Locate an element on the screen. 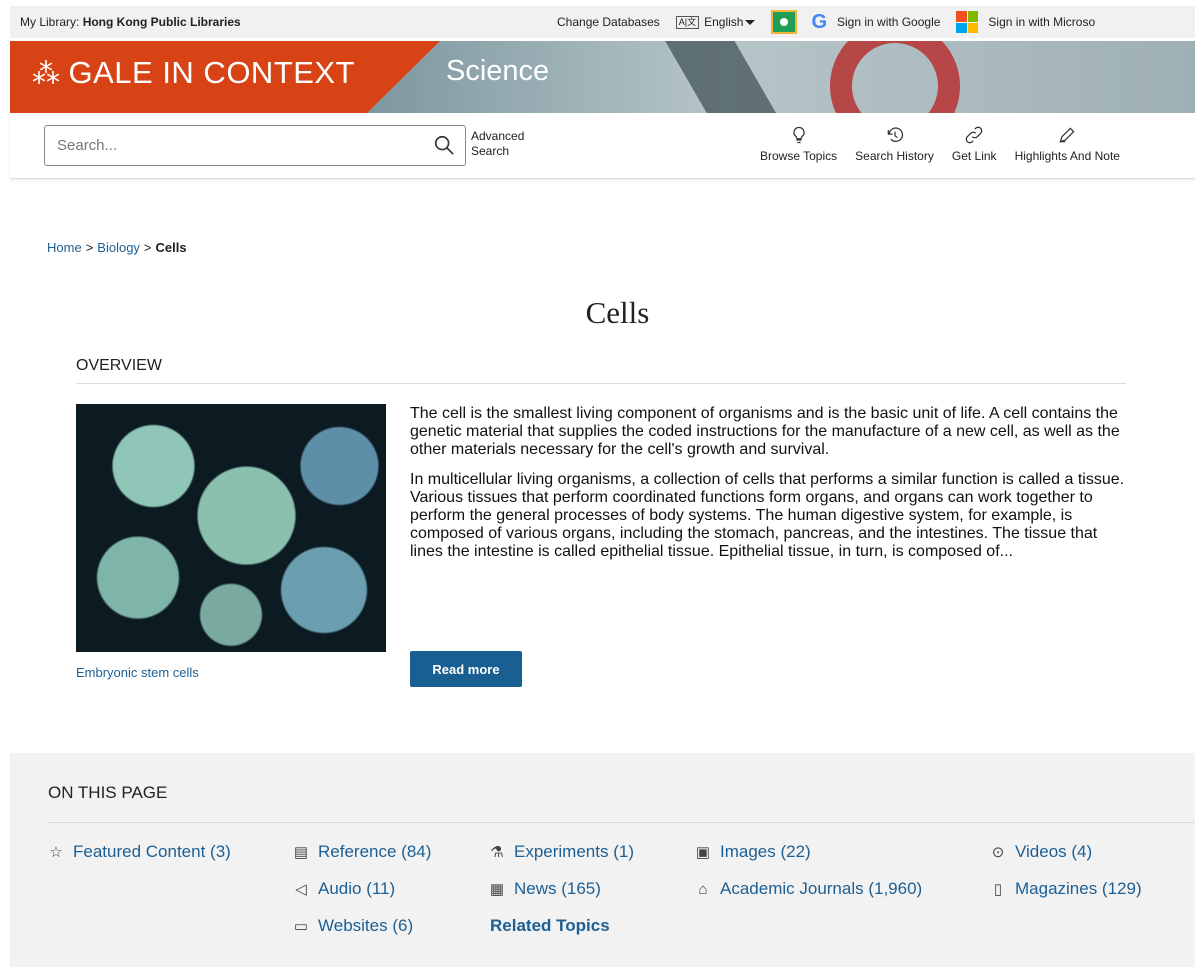  search-history-button: Search History is located at coordinates (894, 144).